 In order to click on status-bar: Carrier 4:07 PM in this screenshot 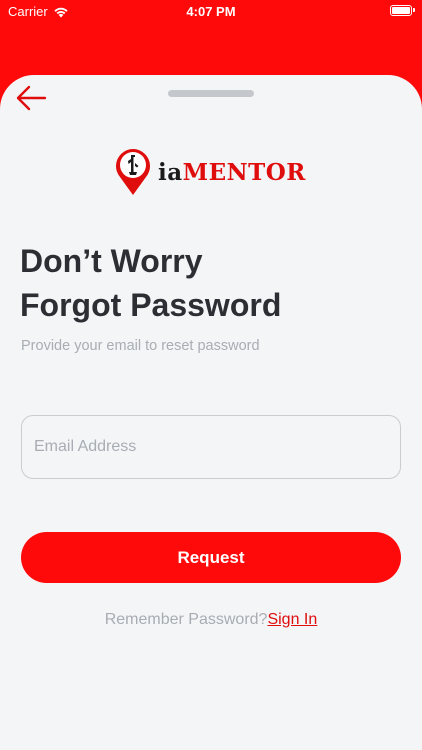, I will do `click(211, 12)`.